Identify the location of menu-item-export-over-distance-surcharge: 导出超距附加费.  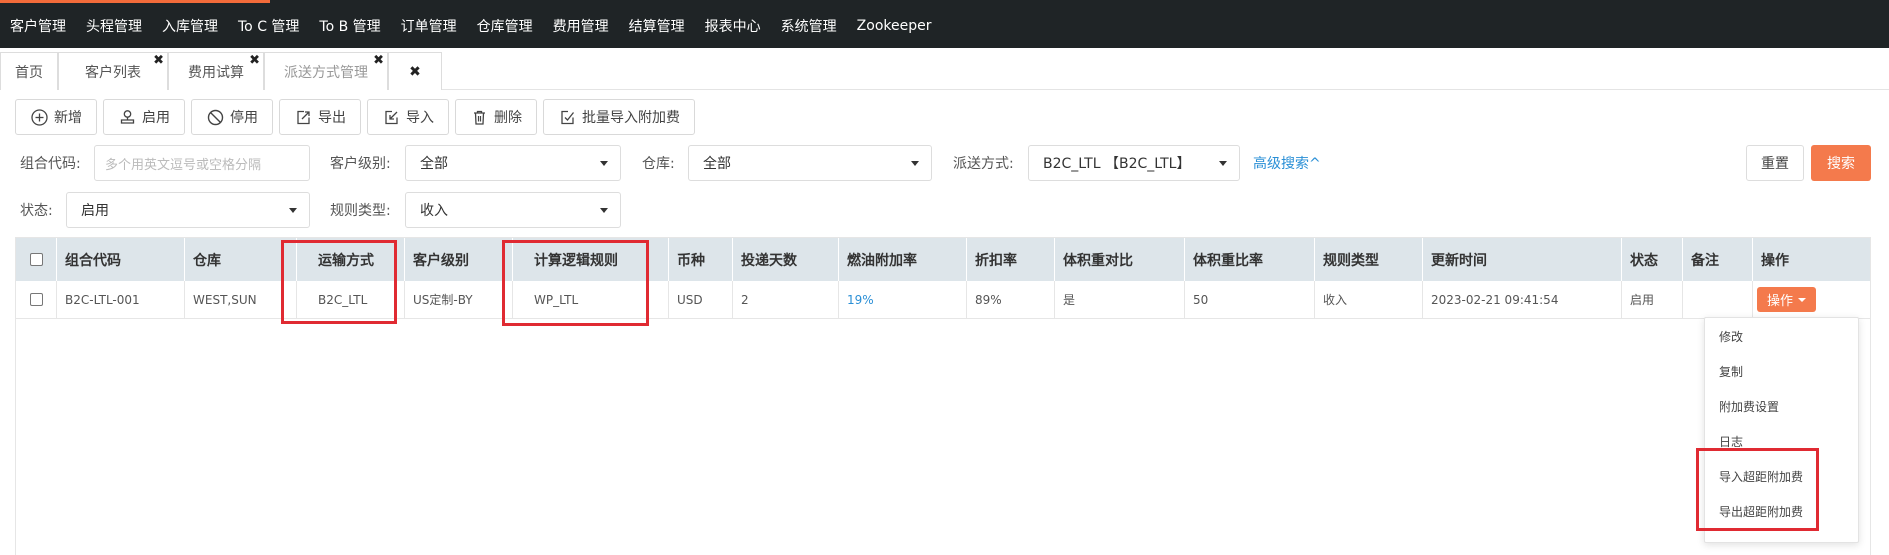
(1781, 511).